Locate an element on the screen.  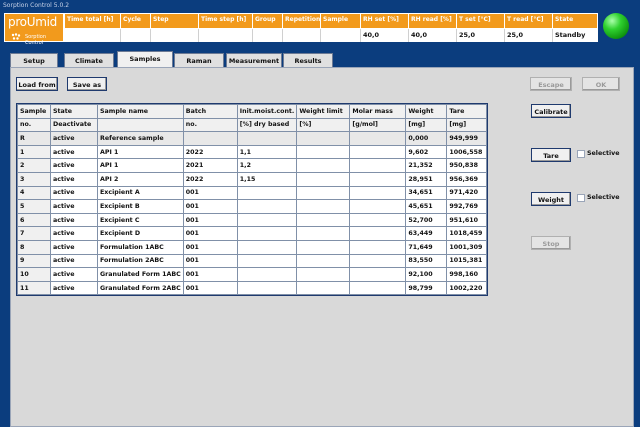
cell-sample-no: 5 is located at coordinates (34, 206).